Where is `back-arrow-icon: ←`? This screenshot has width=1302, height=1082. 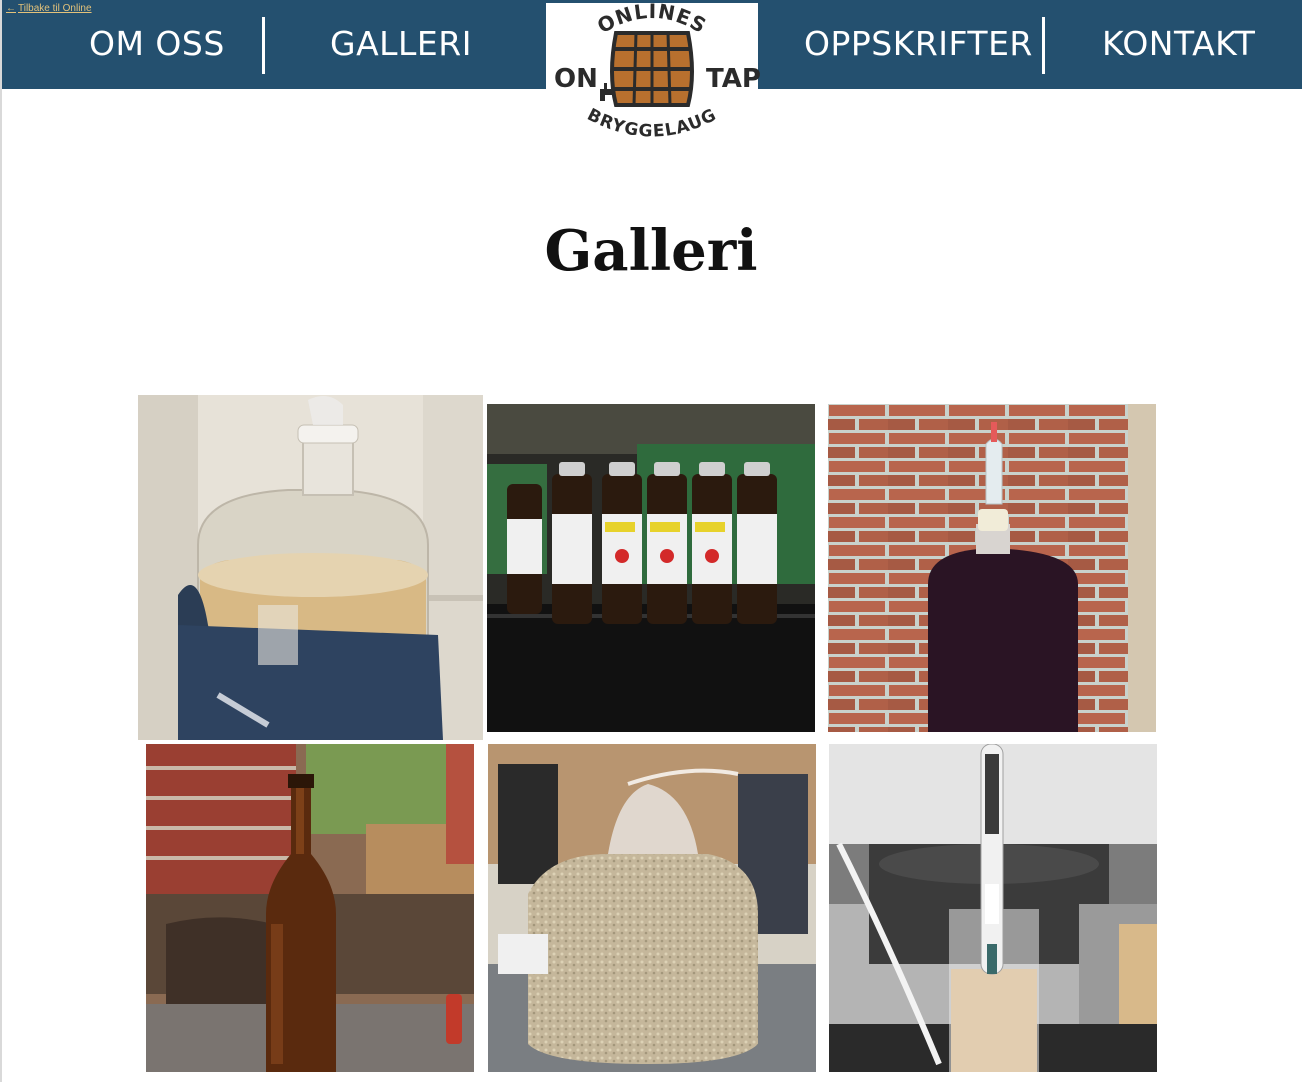
back-arrow-icon: ← is located at coordinates (11, 8).